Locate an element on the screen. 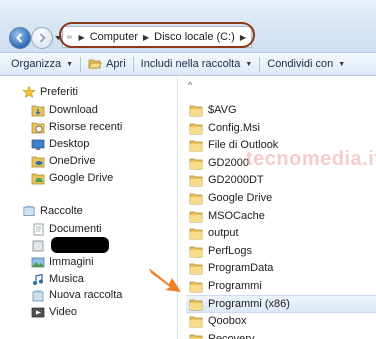 The image size is (376, 339). nav-favorites-header: Preferiti is located at coordinates (50, 92).